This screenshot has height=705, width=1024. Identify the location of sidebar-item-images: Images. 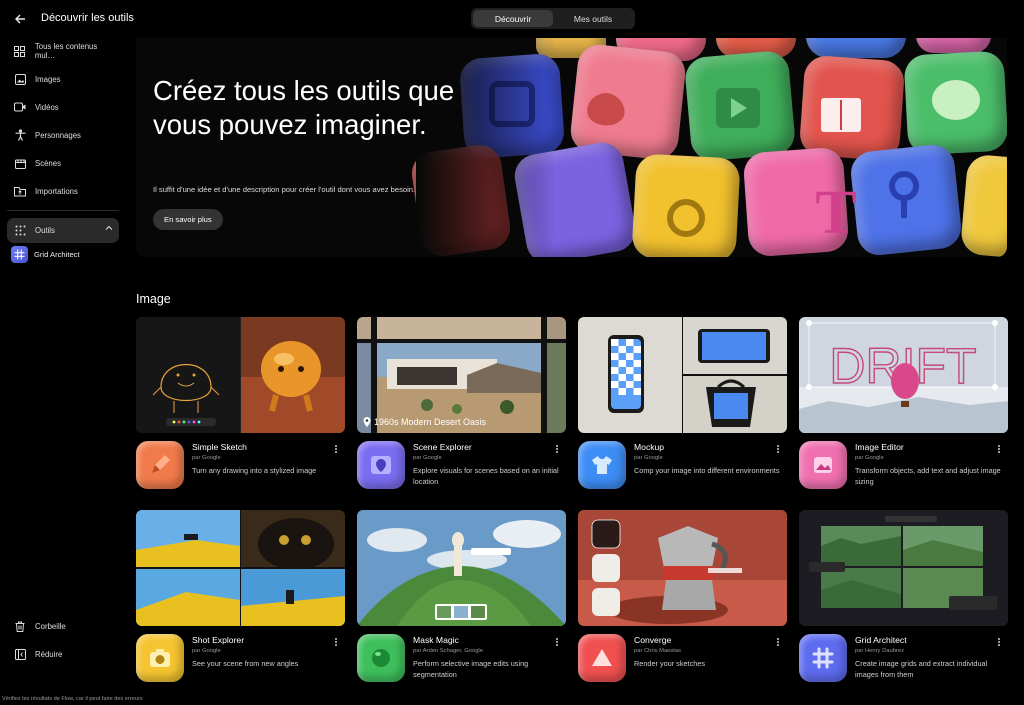
(63, 79).